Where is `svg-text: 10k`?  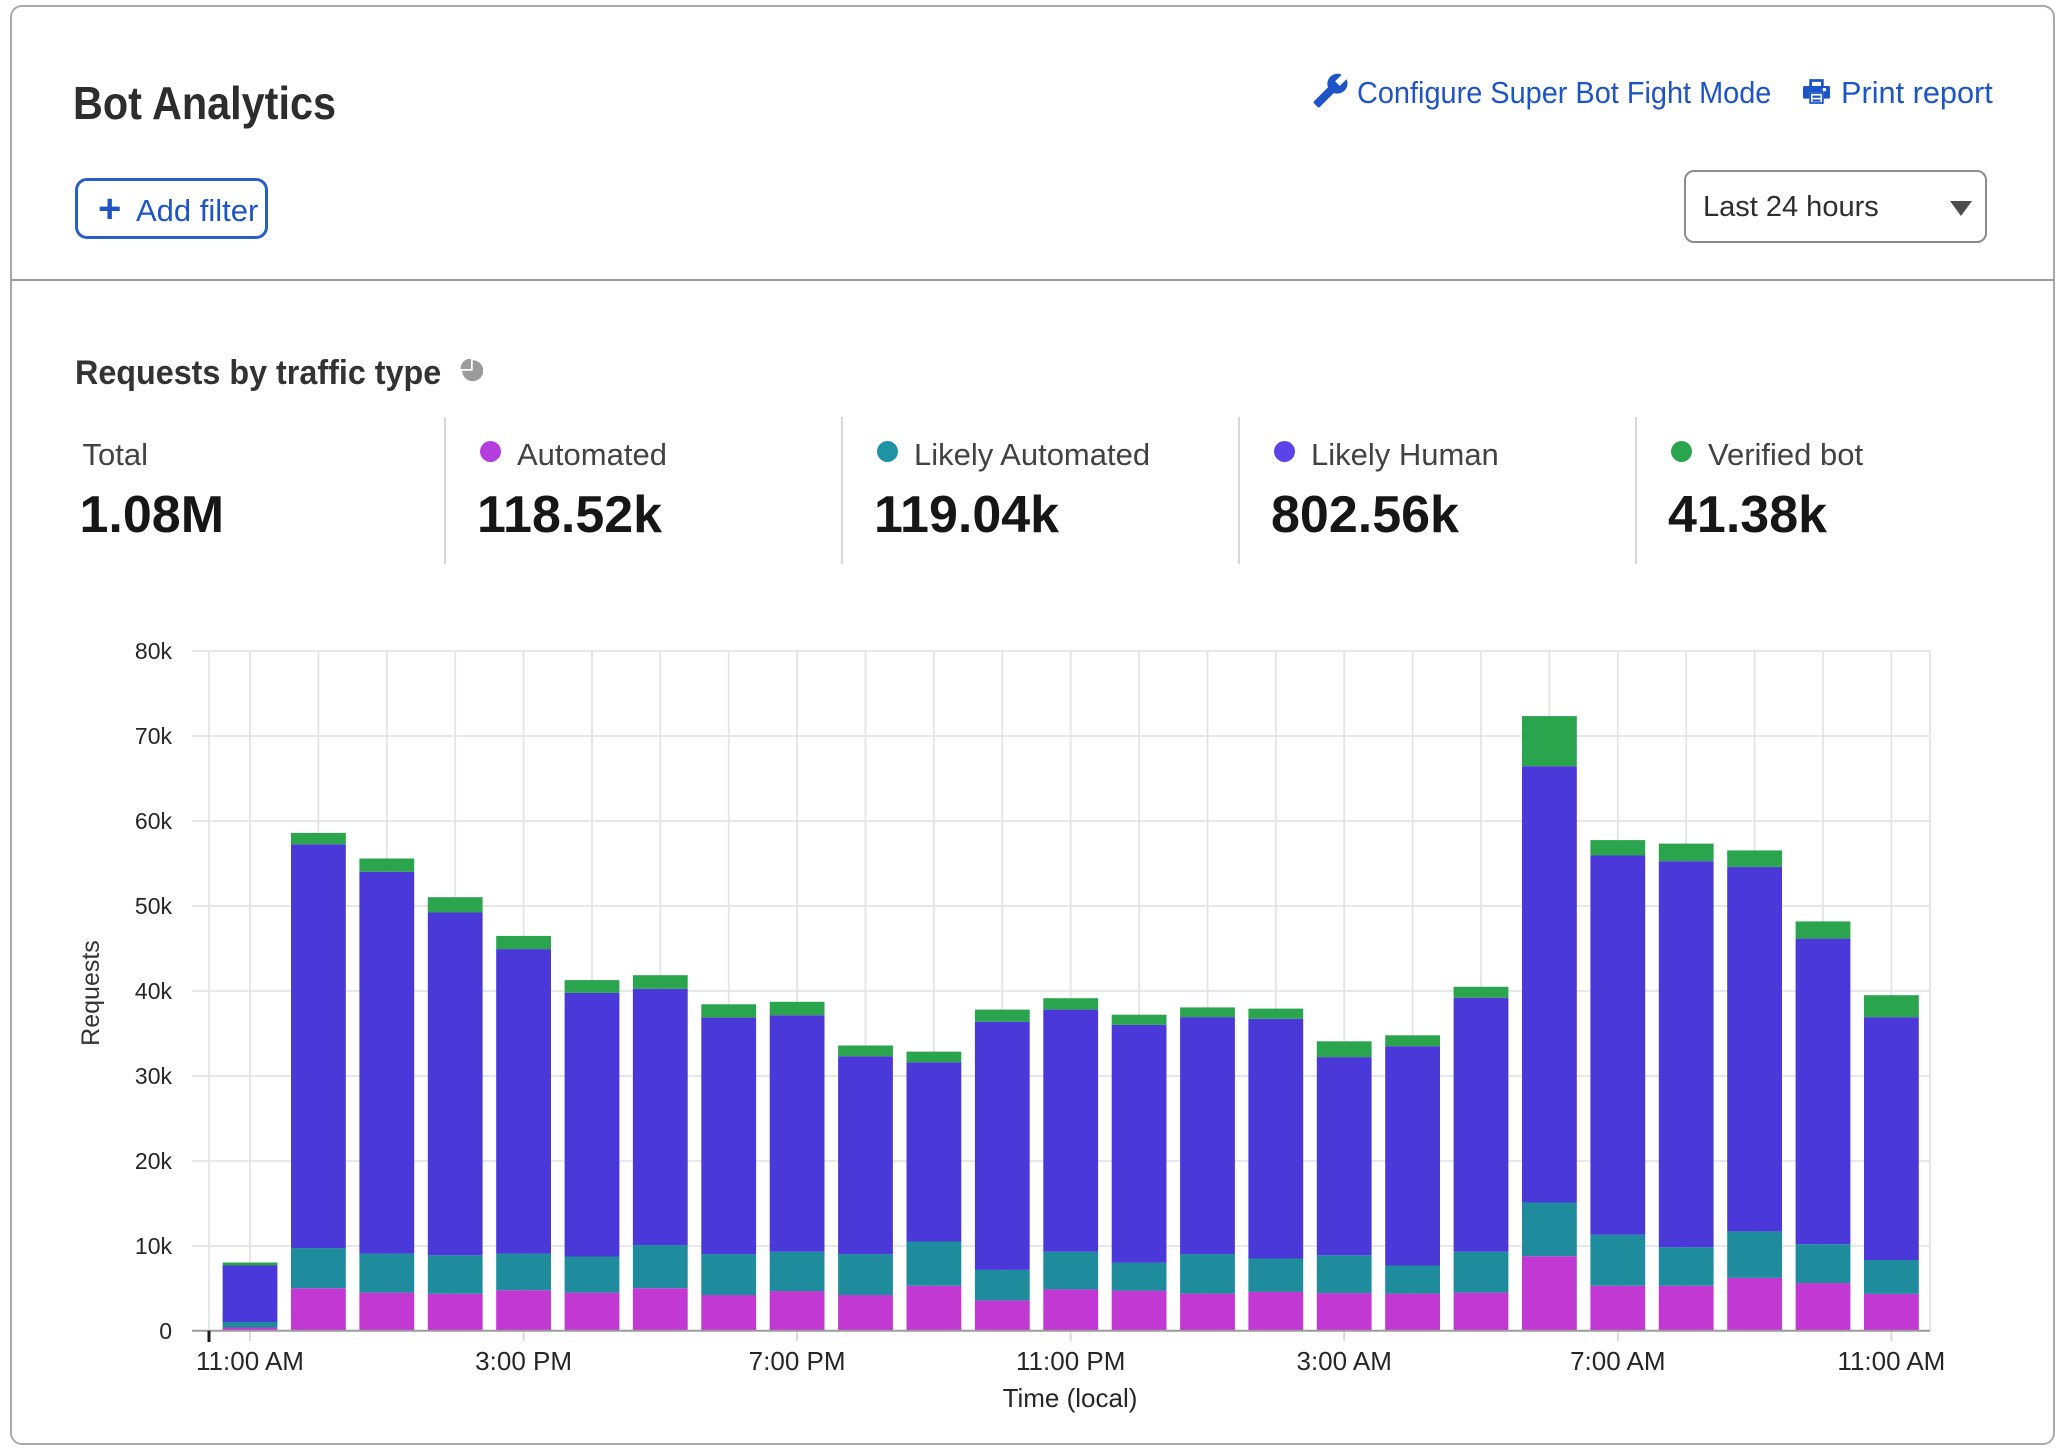 svg-text: 10k is located at coordinates (154, 1246).